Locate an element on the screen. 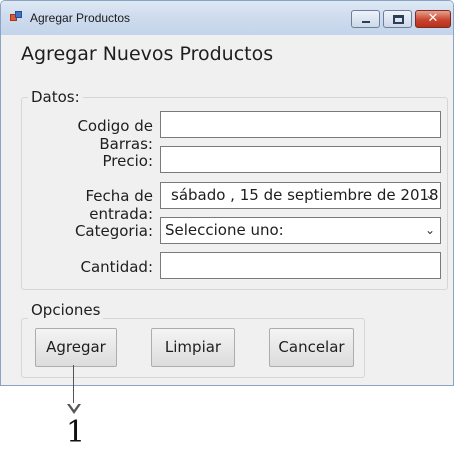 Image resolution: width=460 pixels, height=450 pixels. close-button: ✕ is located at coordinates (433, 19).